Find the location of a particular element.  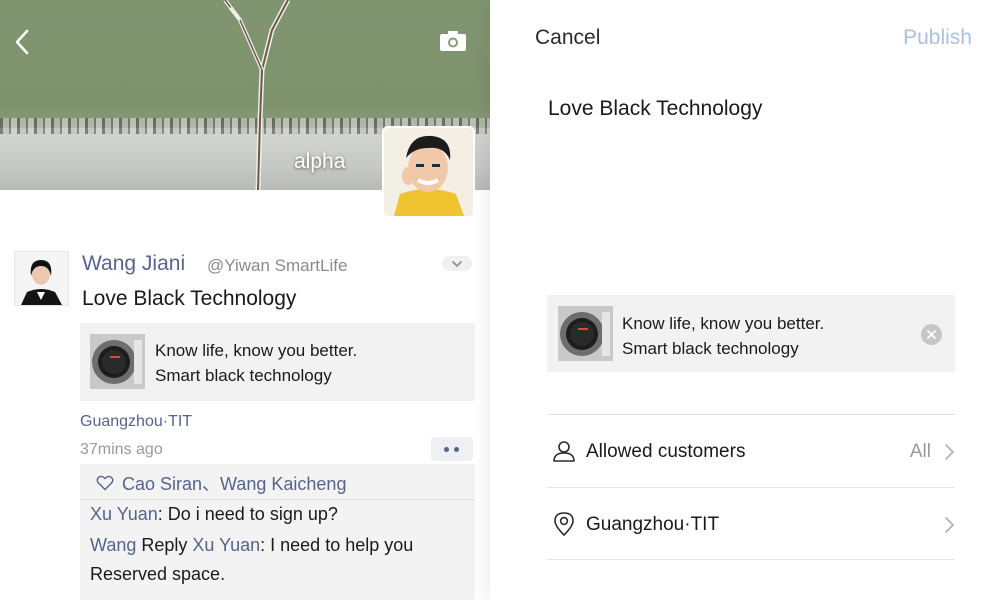

profile-avatar is located at coordinates (428, 172).